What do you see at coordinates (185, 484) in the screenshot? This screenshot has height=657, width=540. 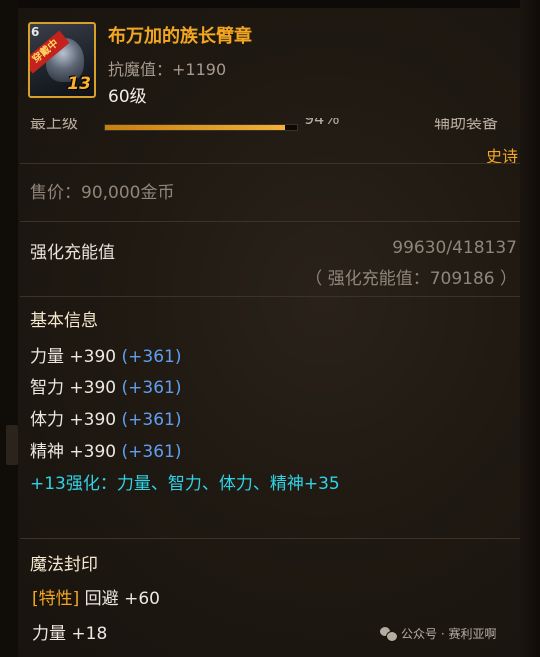 I see `enhance-bonus: +13强化：力量、智力、体力、精神+35` at bounding box center [185, 484].